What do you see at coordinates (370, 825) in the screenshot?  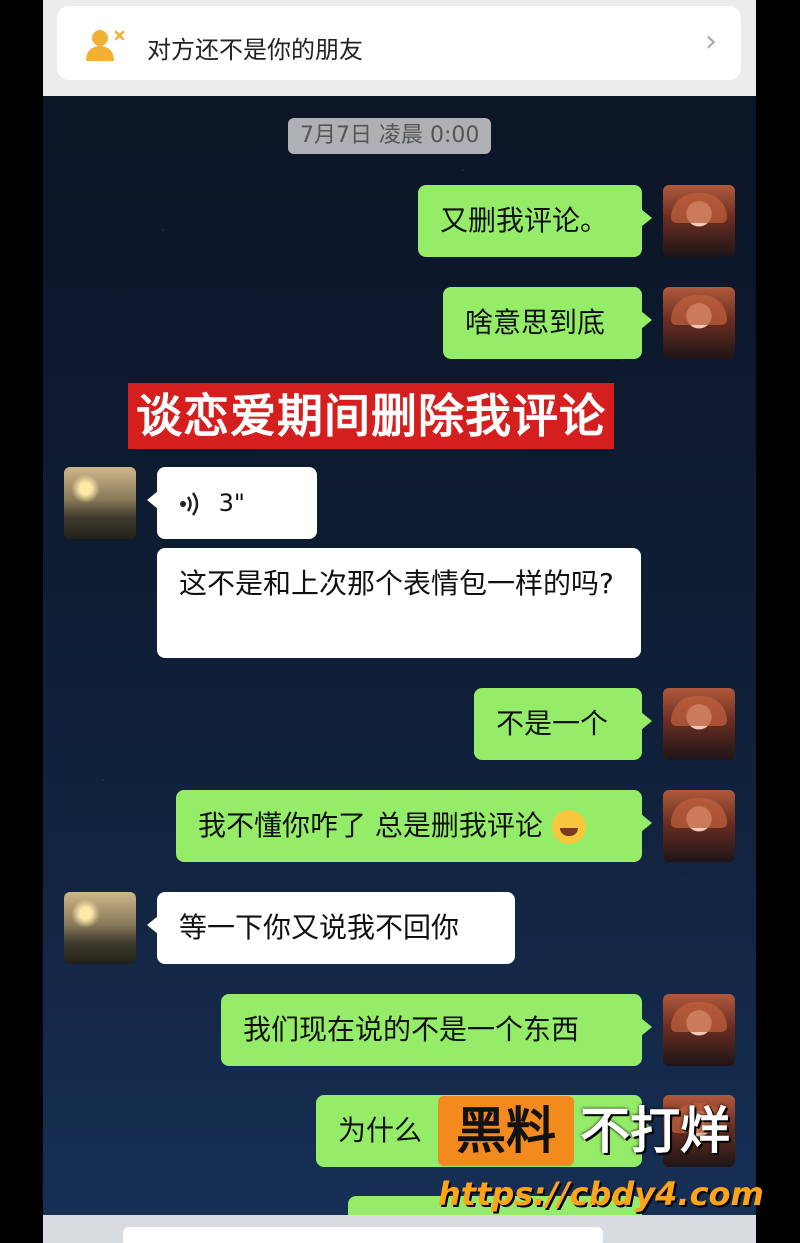 I see `message-text: 我不懂你咋了 总是删我评论` at bounding box center [370, 825].